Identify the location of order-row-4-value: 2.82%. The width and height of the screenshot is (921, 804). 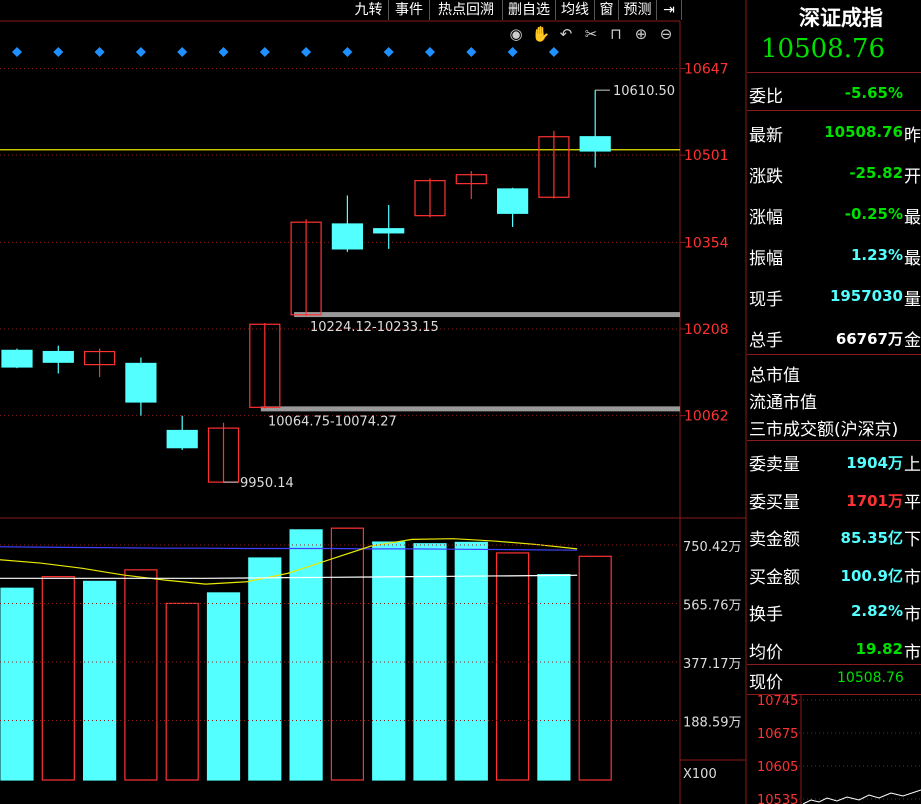
(876, 611).